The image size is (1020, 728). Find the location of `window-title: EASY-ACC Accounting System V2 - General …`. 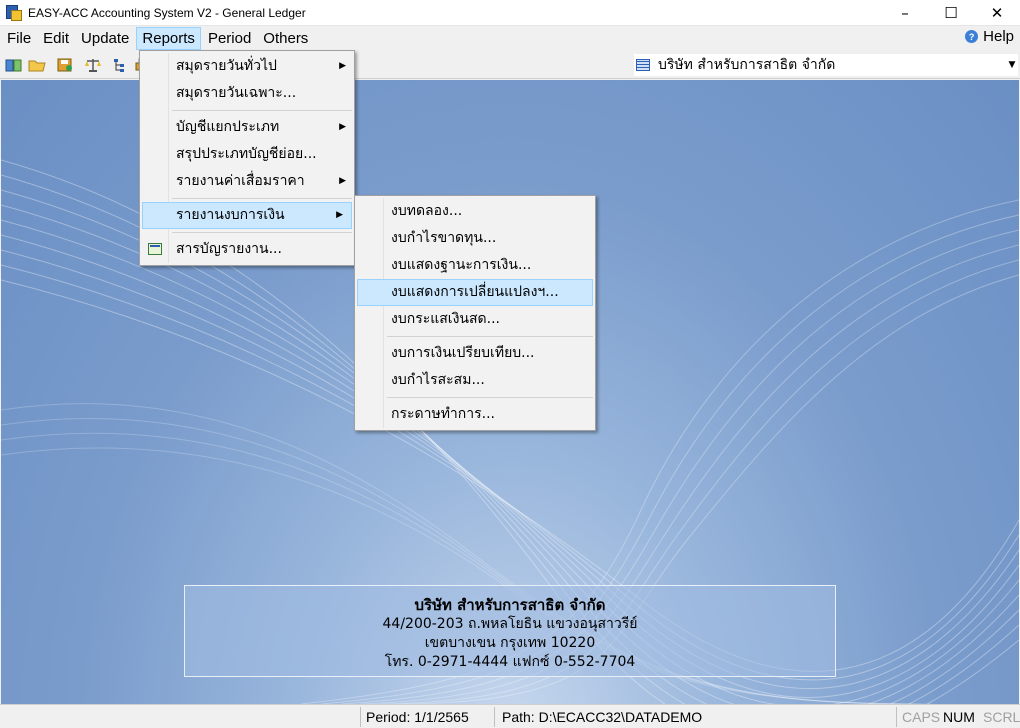

window-title: EASY-ACC Accounting System V2 - General … is located at coordinates (167, 12).